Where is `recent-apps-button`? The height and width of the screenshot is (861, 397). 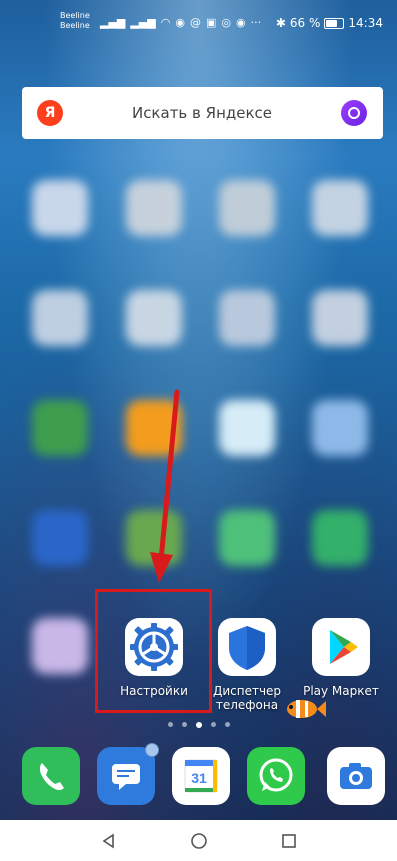 recent-apps-button is located at coordinates (289, 841).